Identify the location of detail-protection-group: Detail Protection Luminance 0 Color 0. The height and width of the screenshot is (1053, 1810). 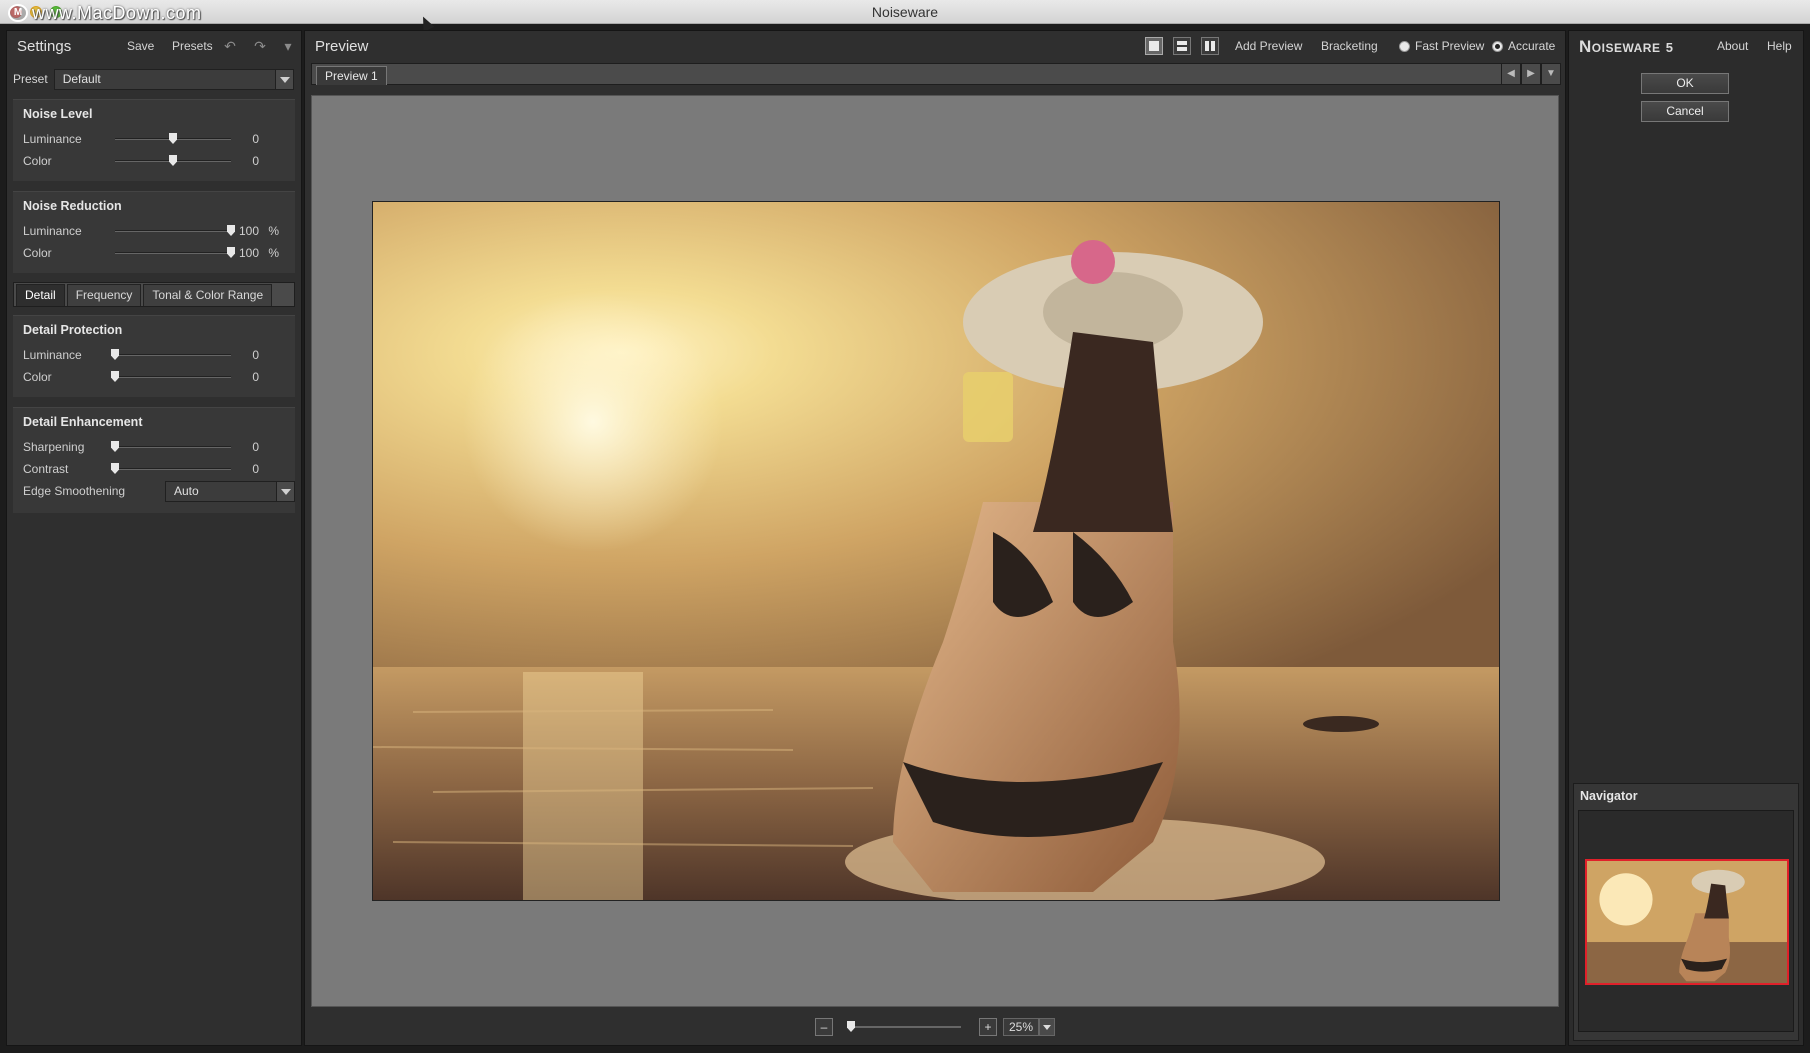
(154, 356).